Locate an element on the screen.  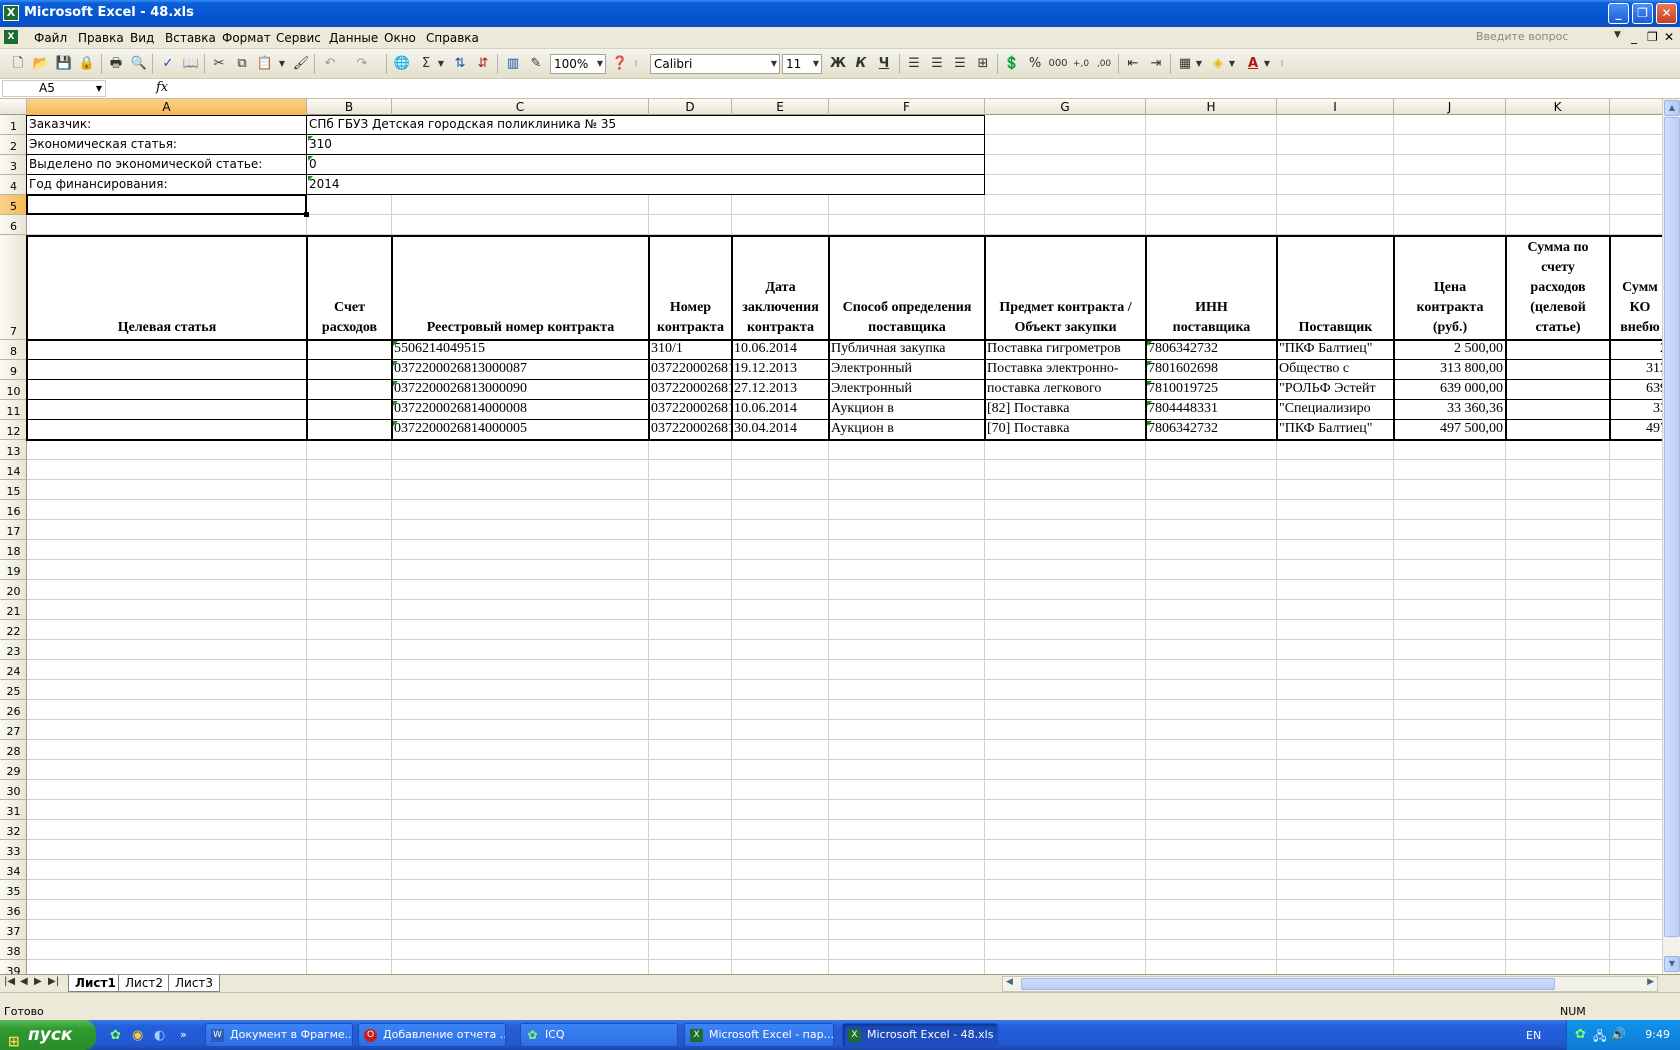
scroll-left-icon: ◀ is located at coordinates (1009, 982).